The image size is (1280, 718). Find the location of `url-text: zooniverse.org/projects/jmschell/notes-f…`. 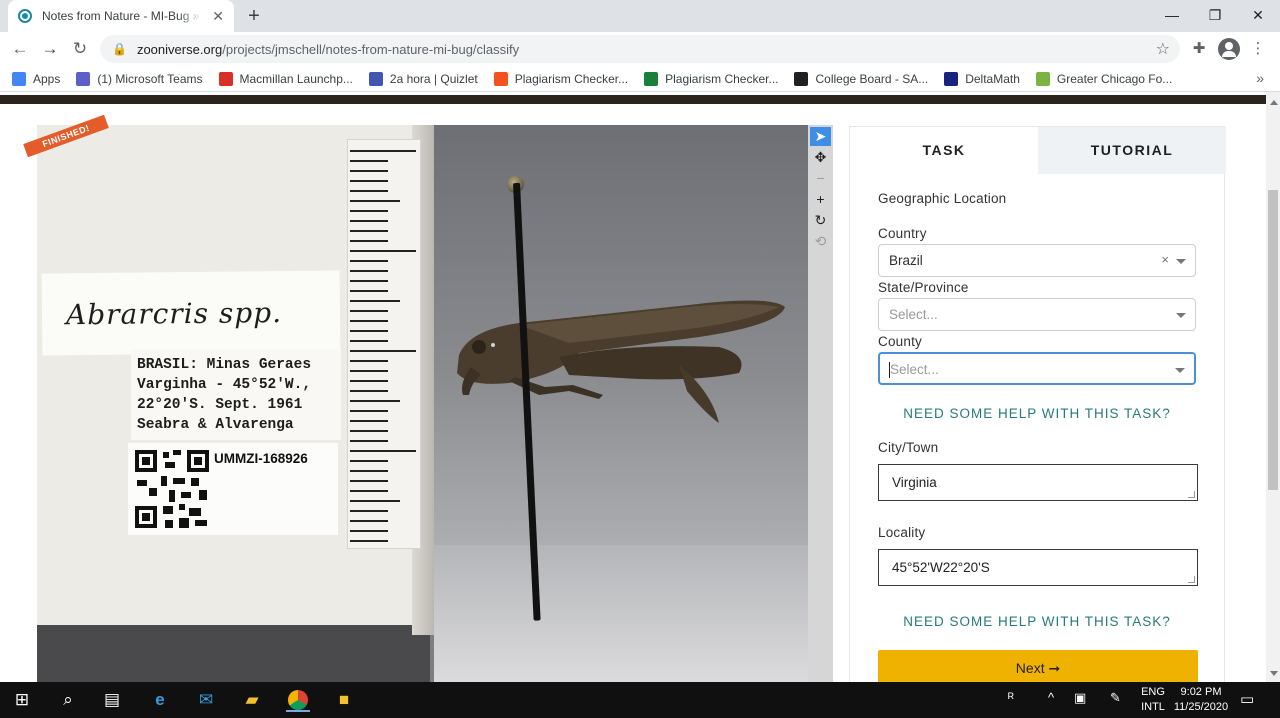

url-text: zooniverse.org/projects/jmschell/notes-f… is located at coordinates (328, 49).